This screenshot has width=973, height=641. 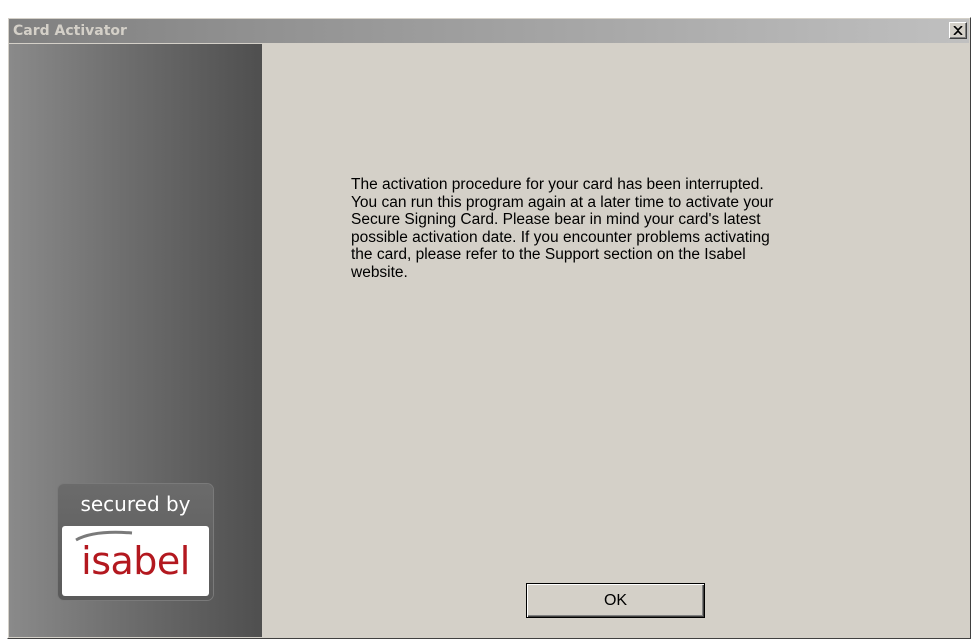 What do you see at coordinates (135, 504) in the screenshot?
I see `logo-tagline: secured by` at bounding box center [135, 504].